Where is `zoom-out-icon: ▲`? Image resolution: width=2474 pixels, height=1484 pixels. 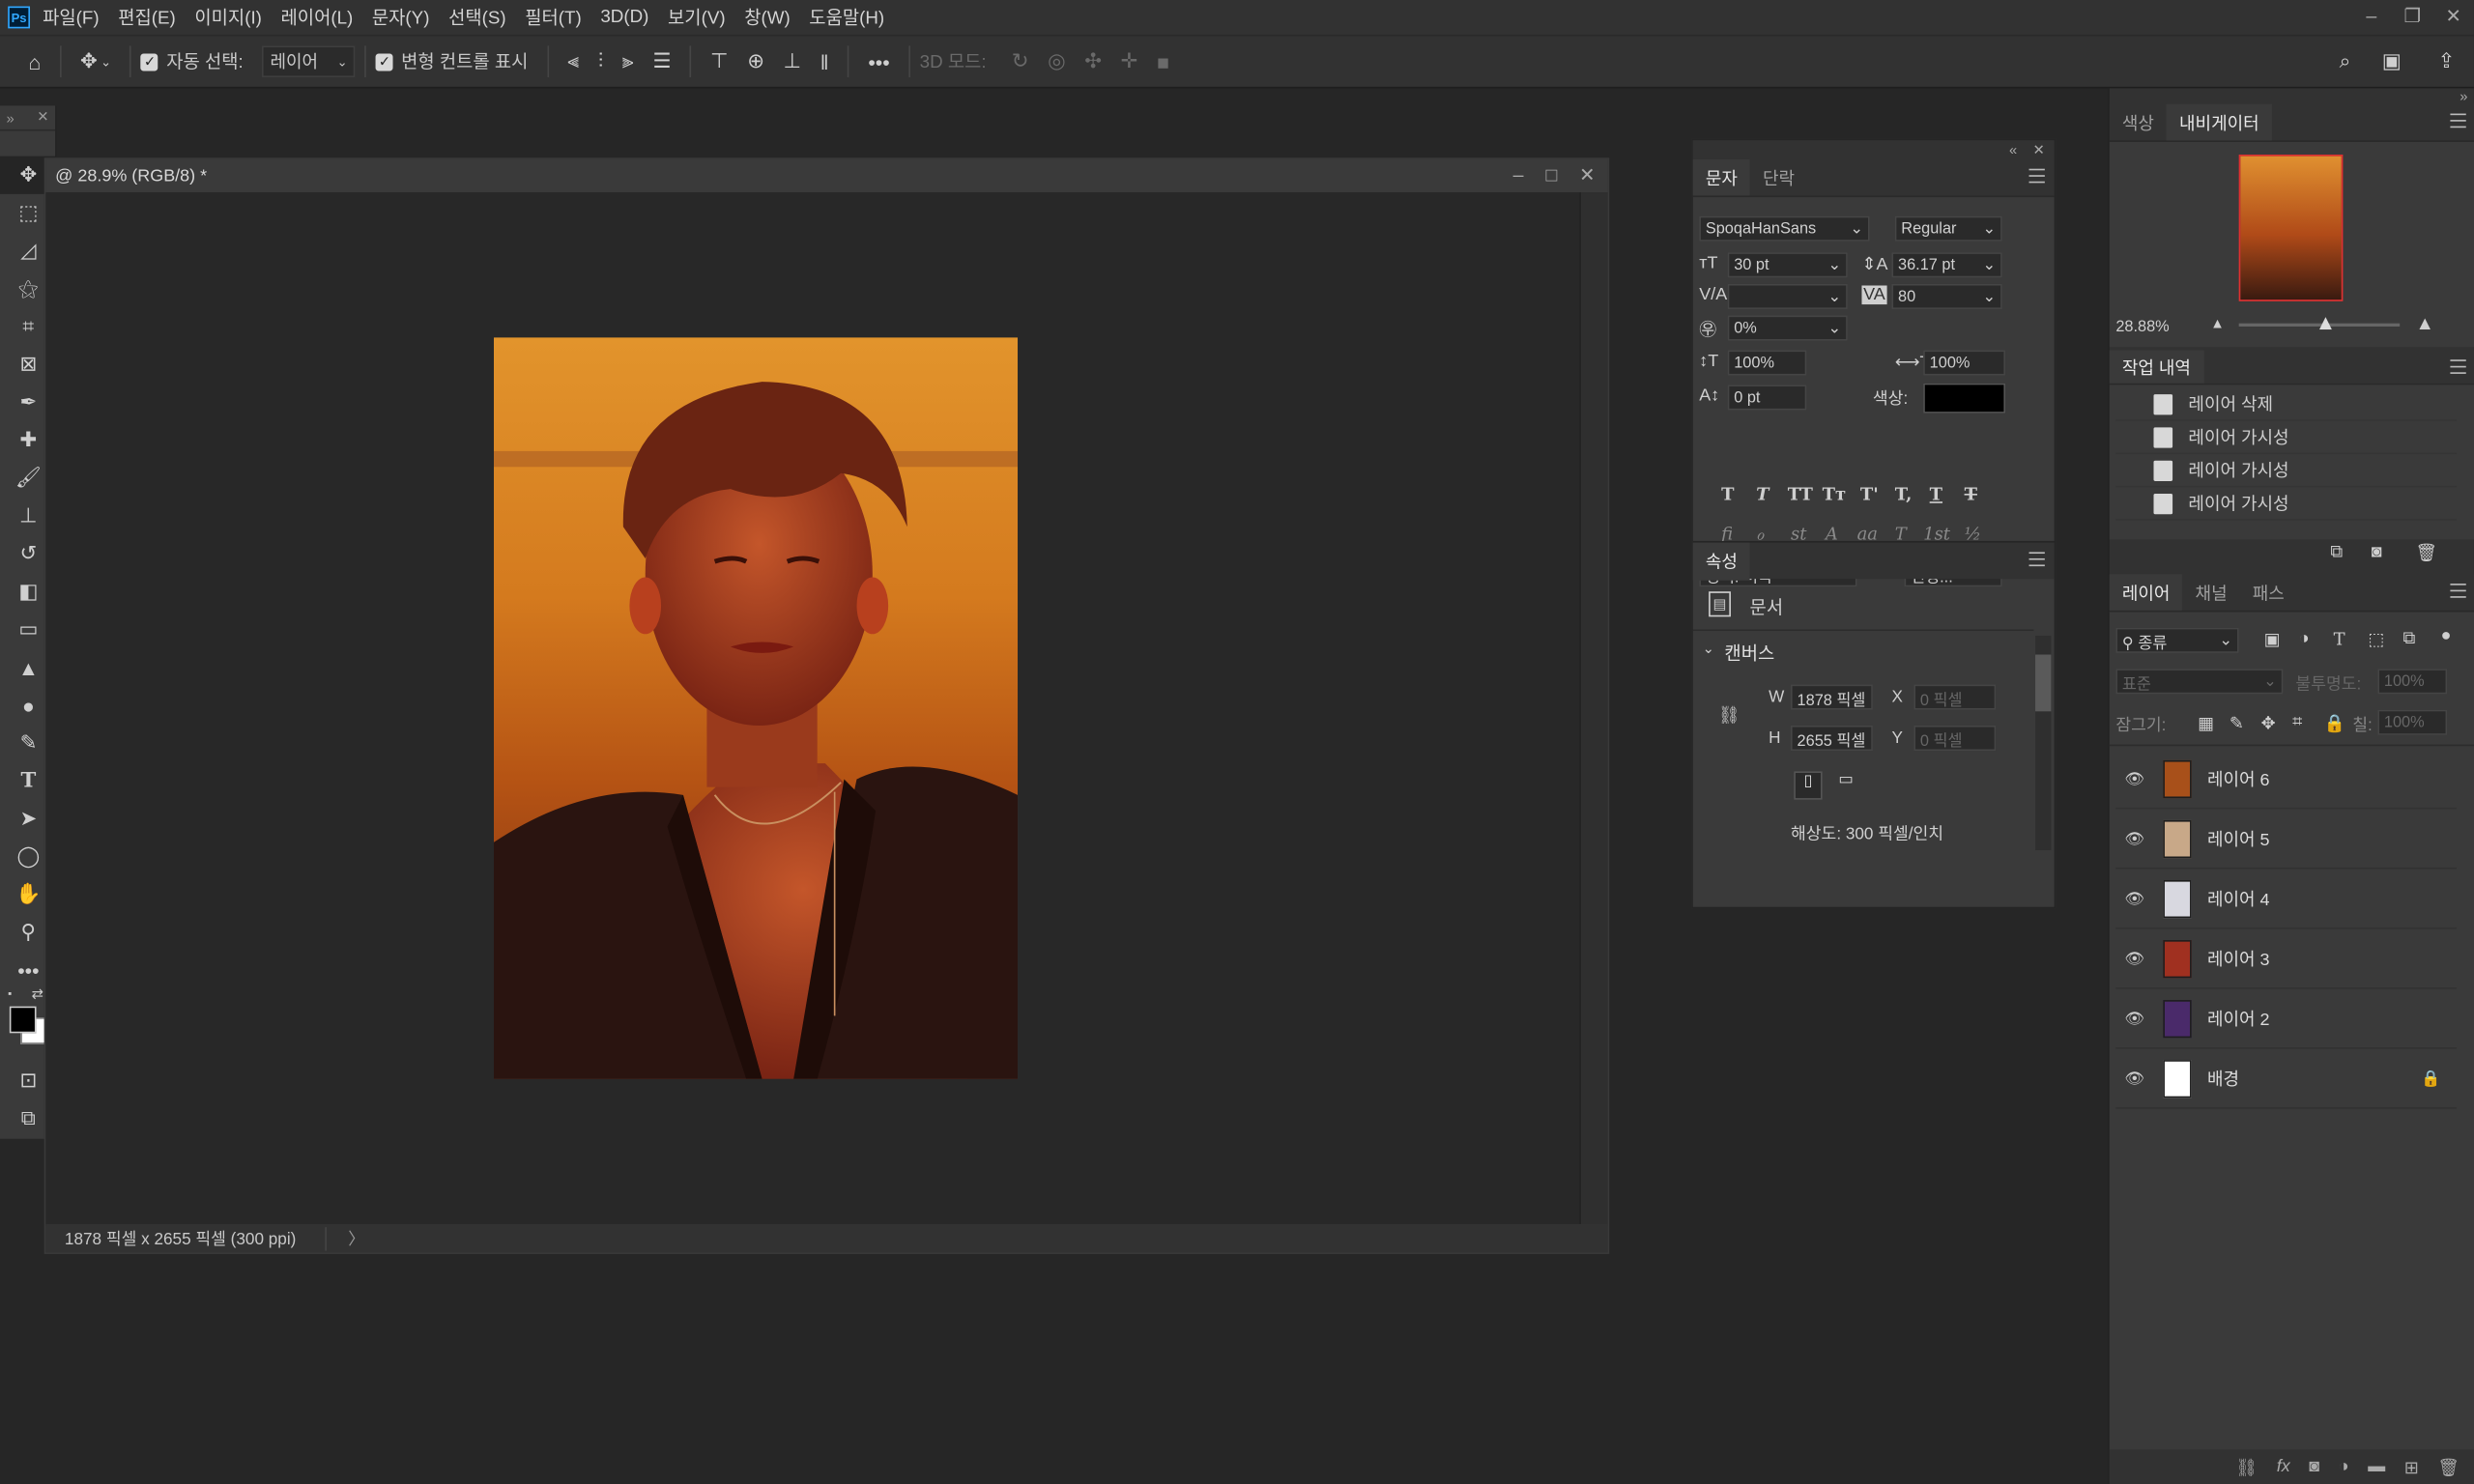
zoom-out-icon: ▲ is located at coordinates (2218, 324).